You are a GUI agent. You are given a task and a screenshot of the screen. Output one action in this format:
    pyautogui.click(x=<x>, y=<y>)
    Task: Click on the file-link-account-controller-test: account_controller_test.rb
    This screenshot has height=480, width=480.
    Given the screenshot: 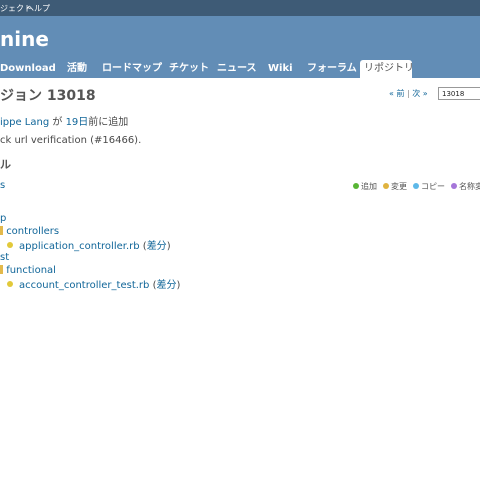 What is the action you would take?
    pyautogui.click(x=84, y=285)
    